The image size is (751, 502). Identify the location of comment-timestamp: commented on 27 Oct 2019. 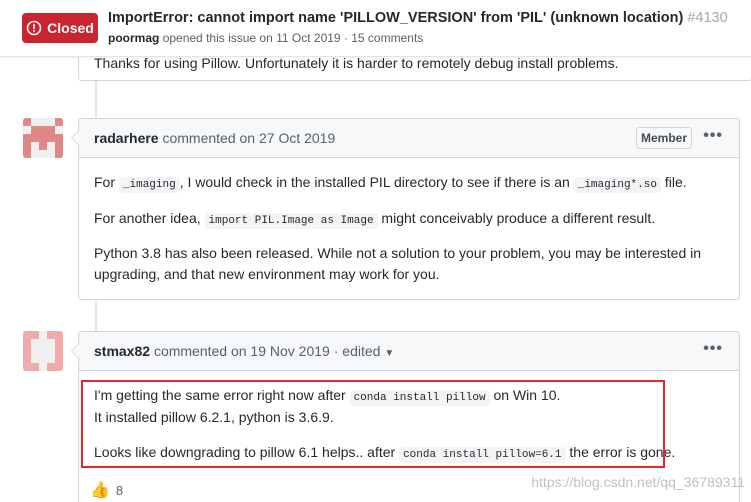
(248, 138).